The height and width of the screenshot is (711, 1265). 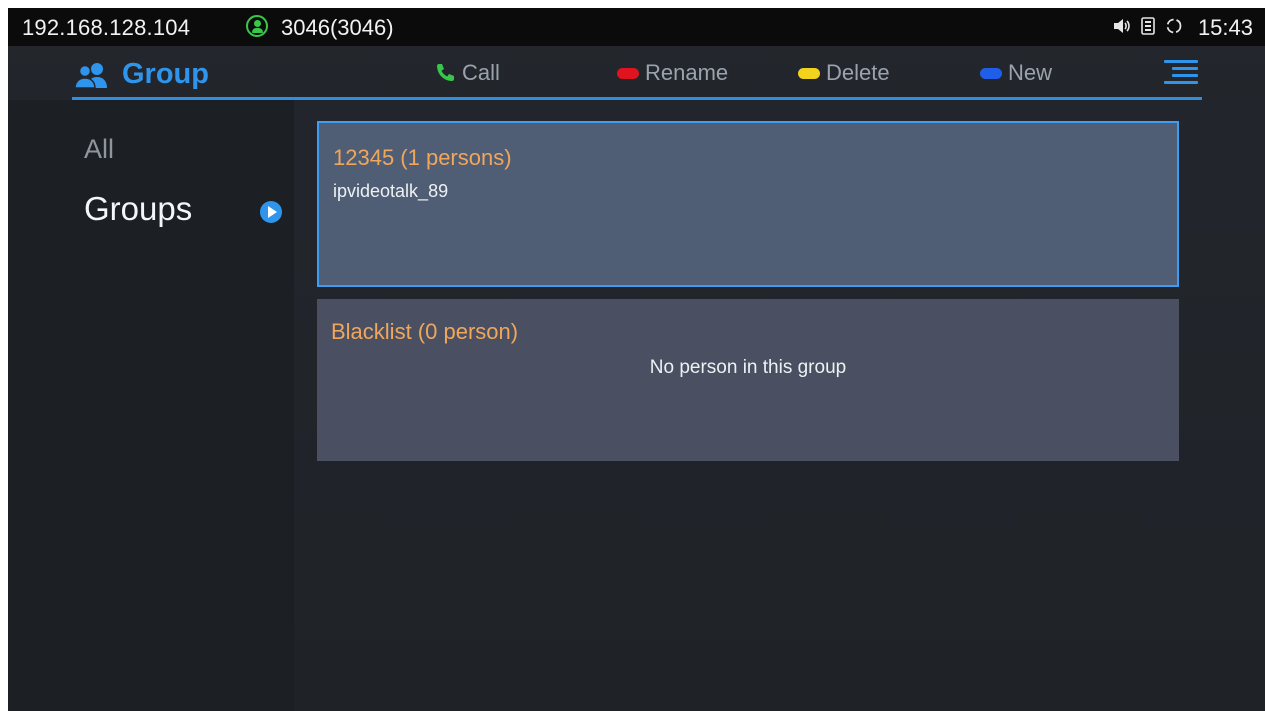 What do you see at coordinates (257, 26) in the screenshot?
I see `account-status-icon` at bounding box center [257, 26].